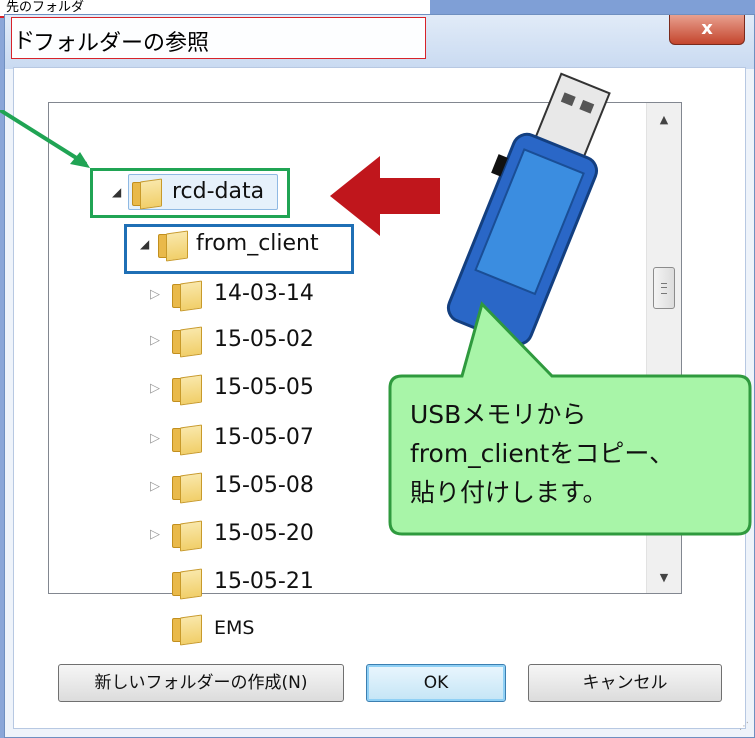 The image size is (755, 738). What do you see at coordinates (234, 628) in the screenshot?
I see `tree-node-label: EMS` at bounding box center [234, 628].